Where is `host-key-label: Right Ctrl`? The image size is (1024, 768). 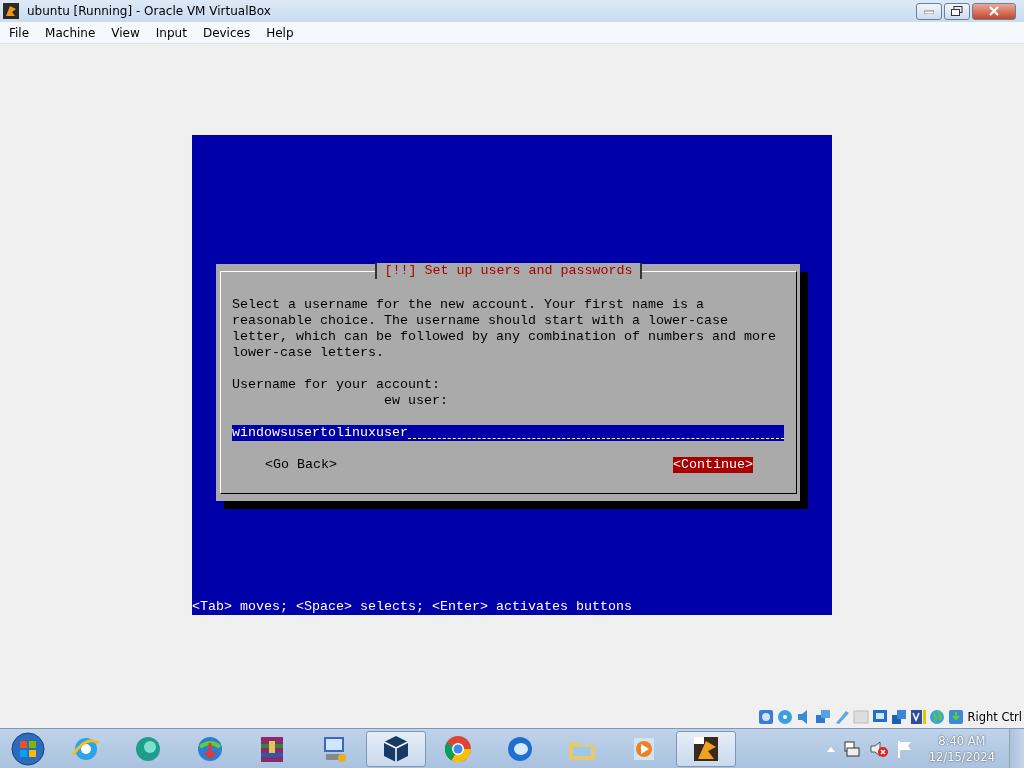
host-key-label: Right Ctrl is located at coordinates (994, 717).